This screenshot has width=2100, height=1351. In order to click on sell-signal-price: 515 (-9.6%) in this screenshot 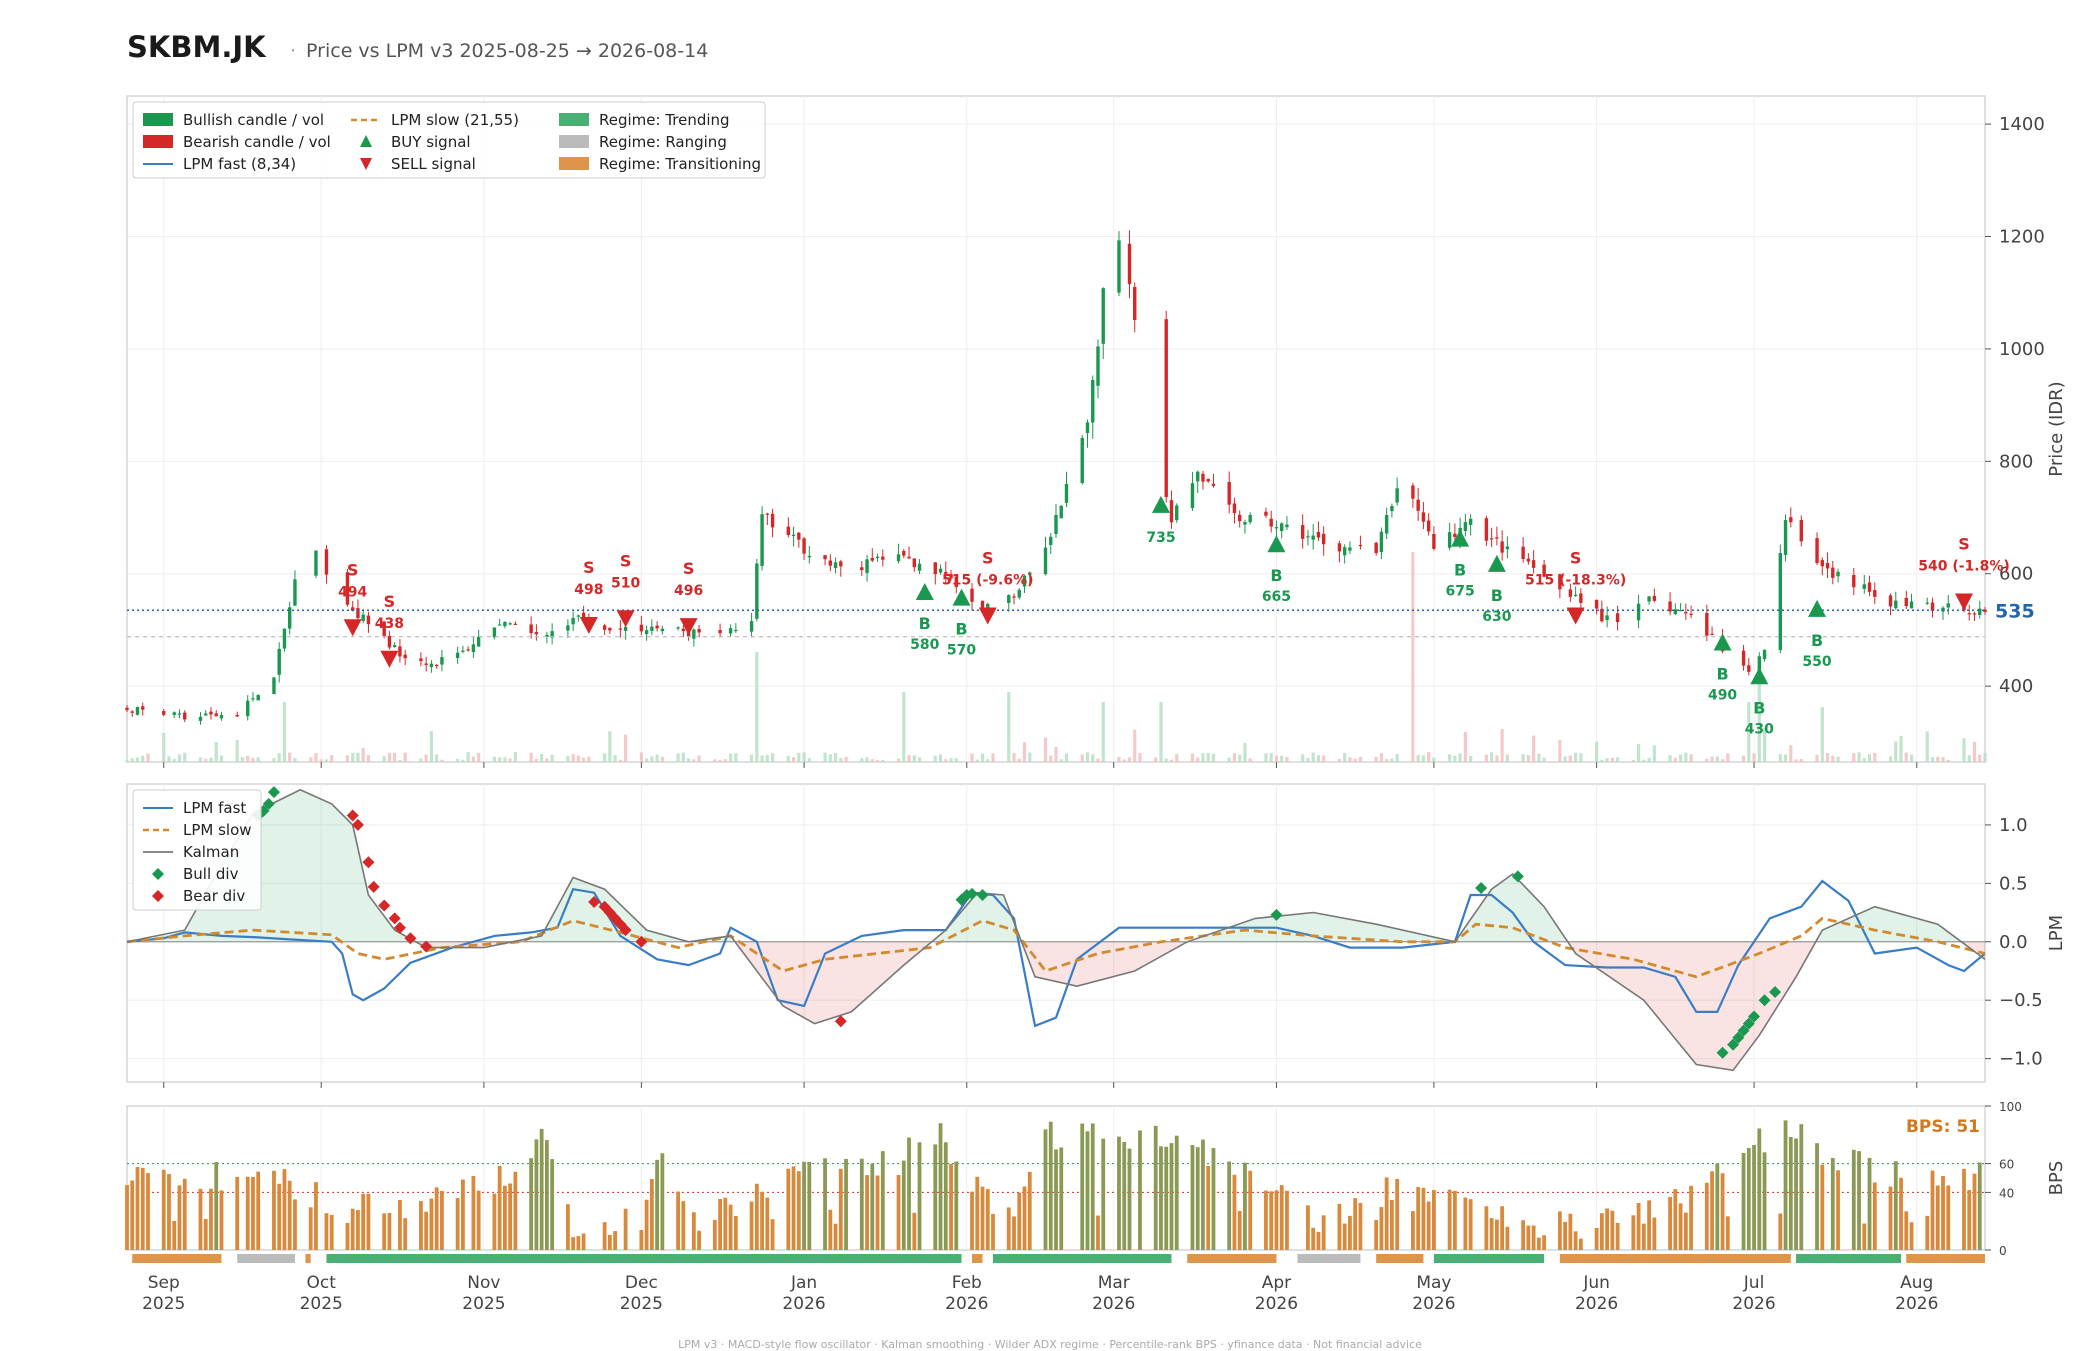, I will do `click(988, 580)`.